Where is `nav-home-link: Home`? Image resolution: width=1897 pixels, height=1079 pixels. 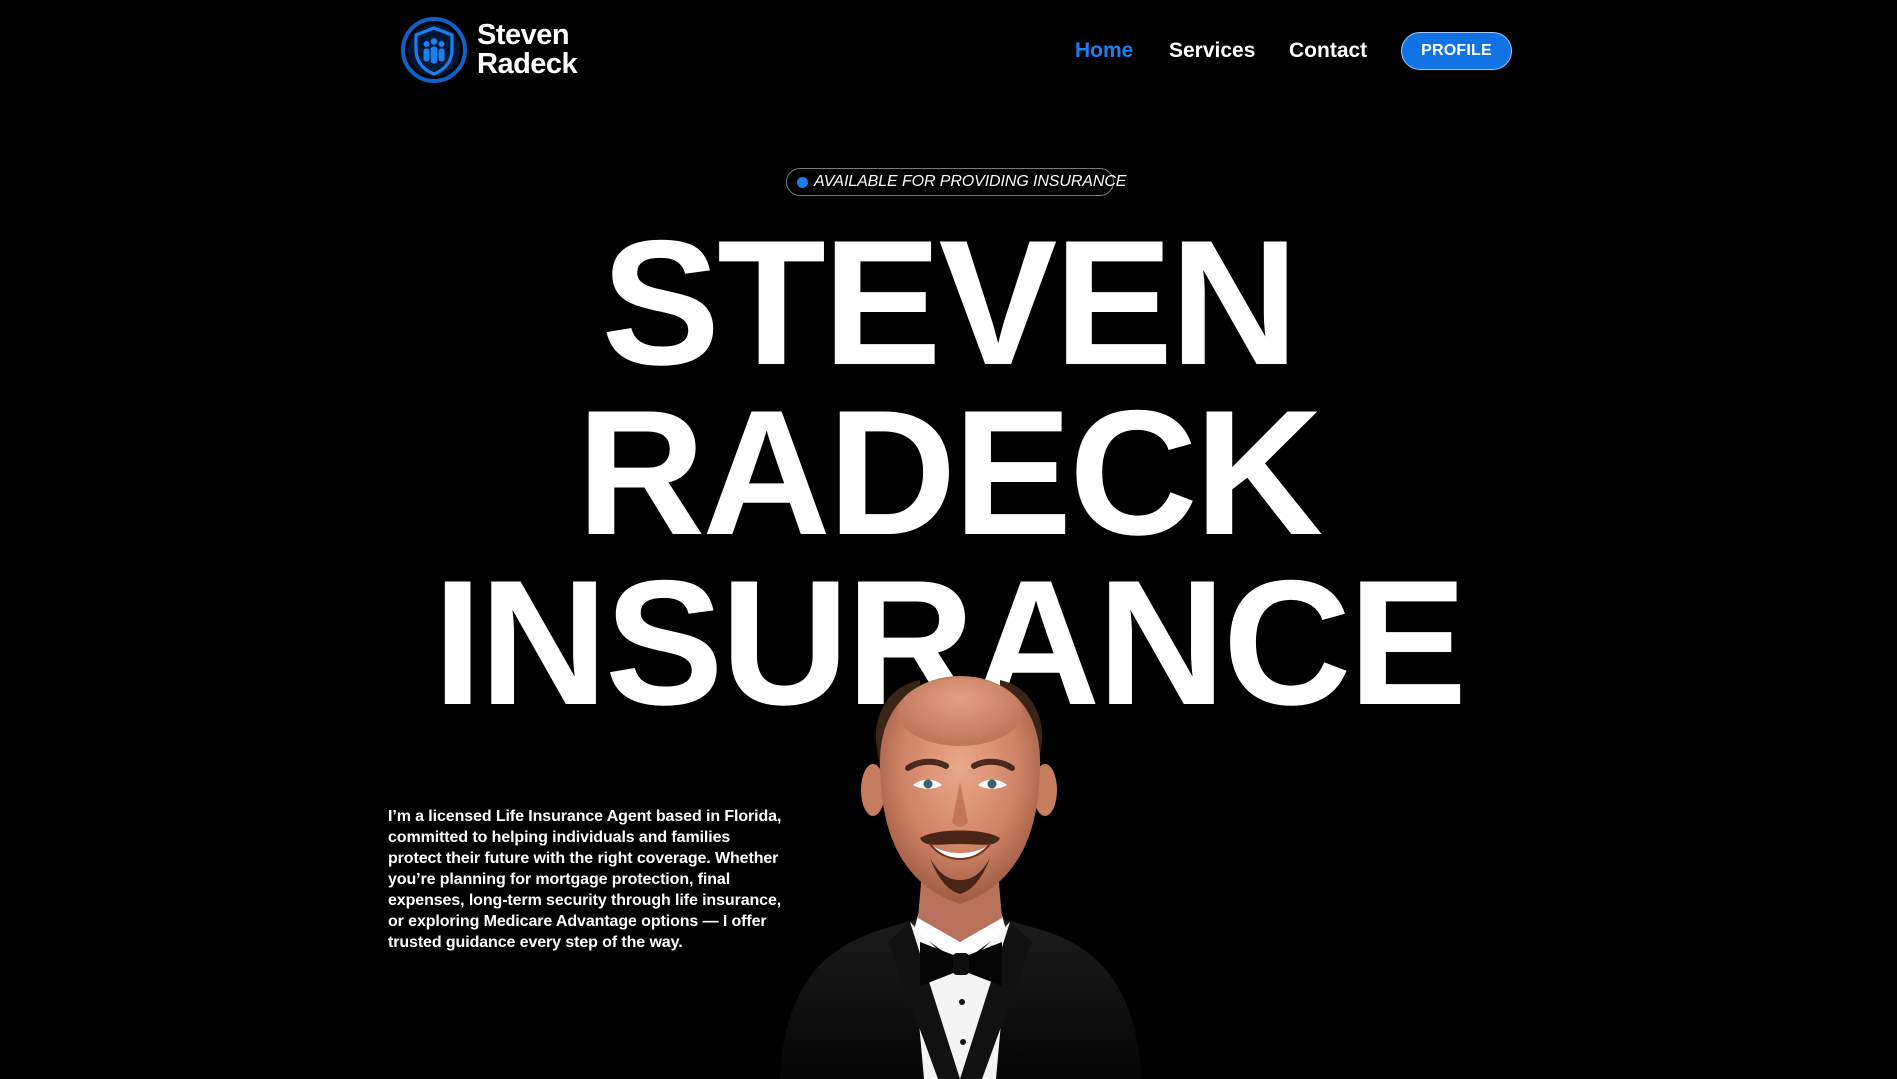 nav-home-link: Home is located at coordinates (1104, 51).